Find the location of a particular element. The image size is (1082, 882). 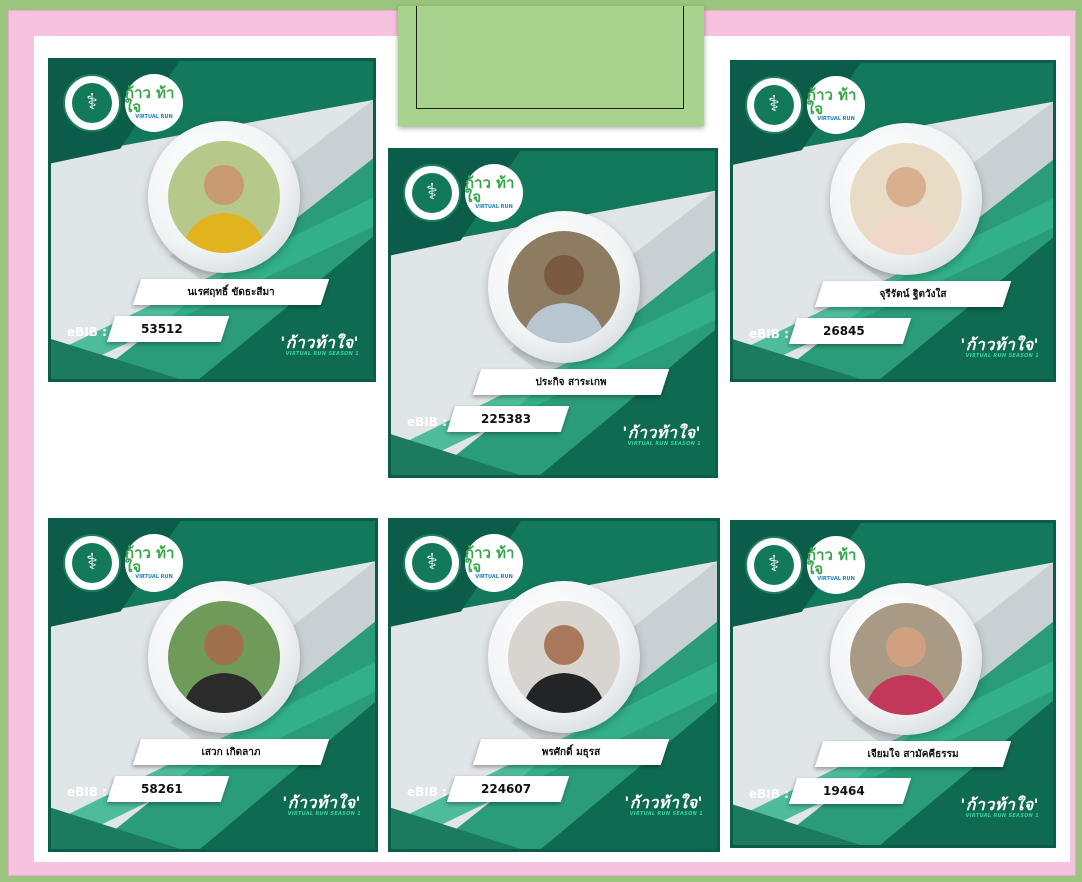

runner-name: จุรีรัตน์ ฐิตวังใส is located at coordinates (913, 294).